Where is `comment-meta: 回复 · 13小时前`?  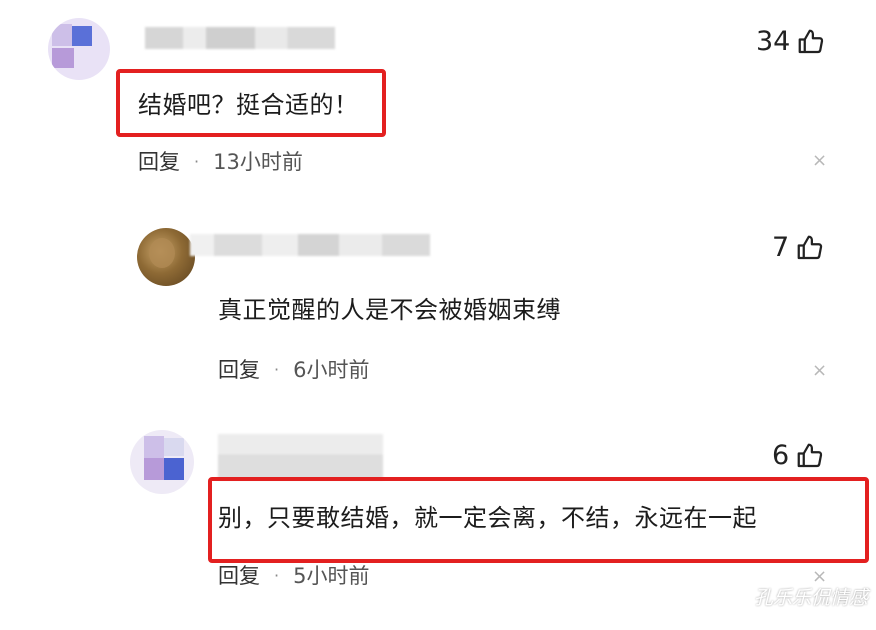 comment-meta: 回复 · 13小时前 is located at coordinates (220, 161).